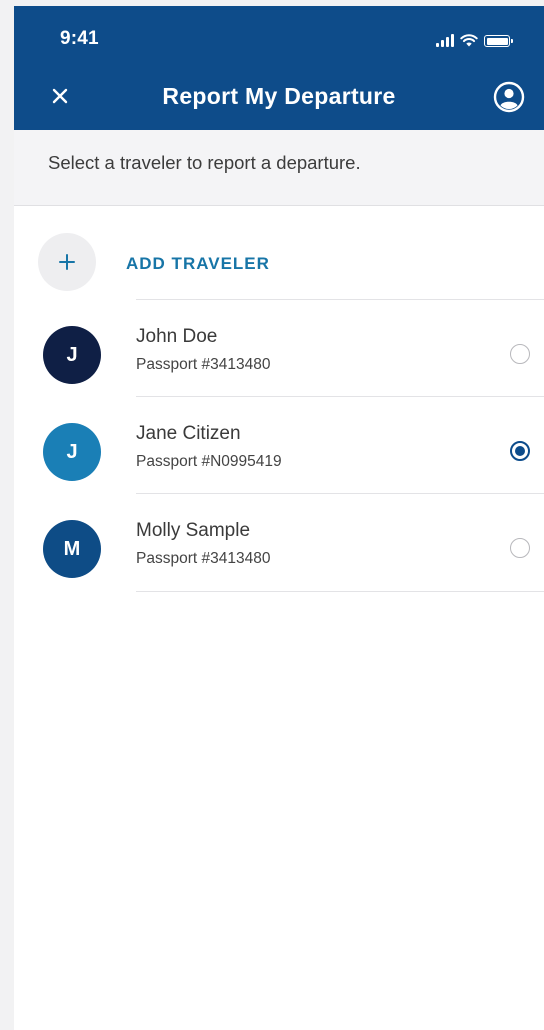  Describe the element at coordinates (279, 348) in the screenshot. I see `traveler-row-john-doe: J John Doe Passport #3413480` at that location.